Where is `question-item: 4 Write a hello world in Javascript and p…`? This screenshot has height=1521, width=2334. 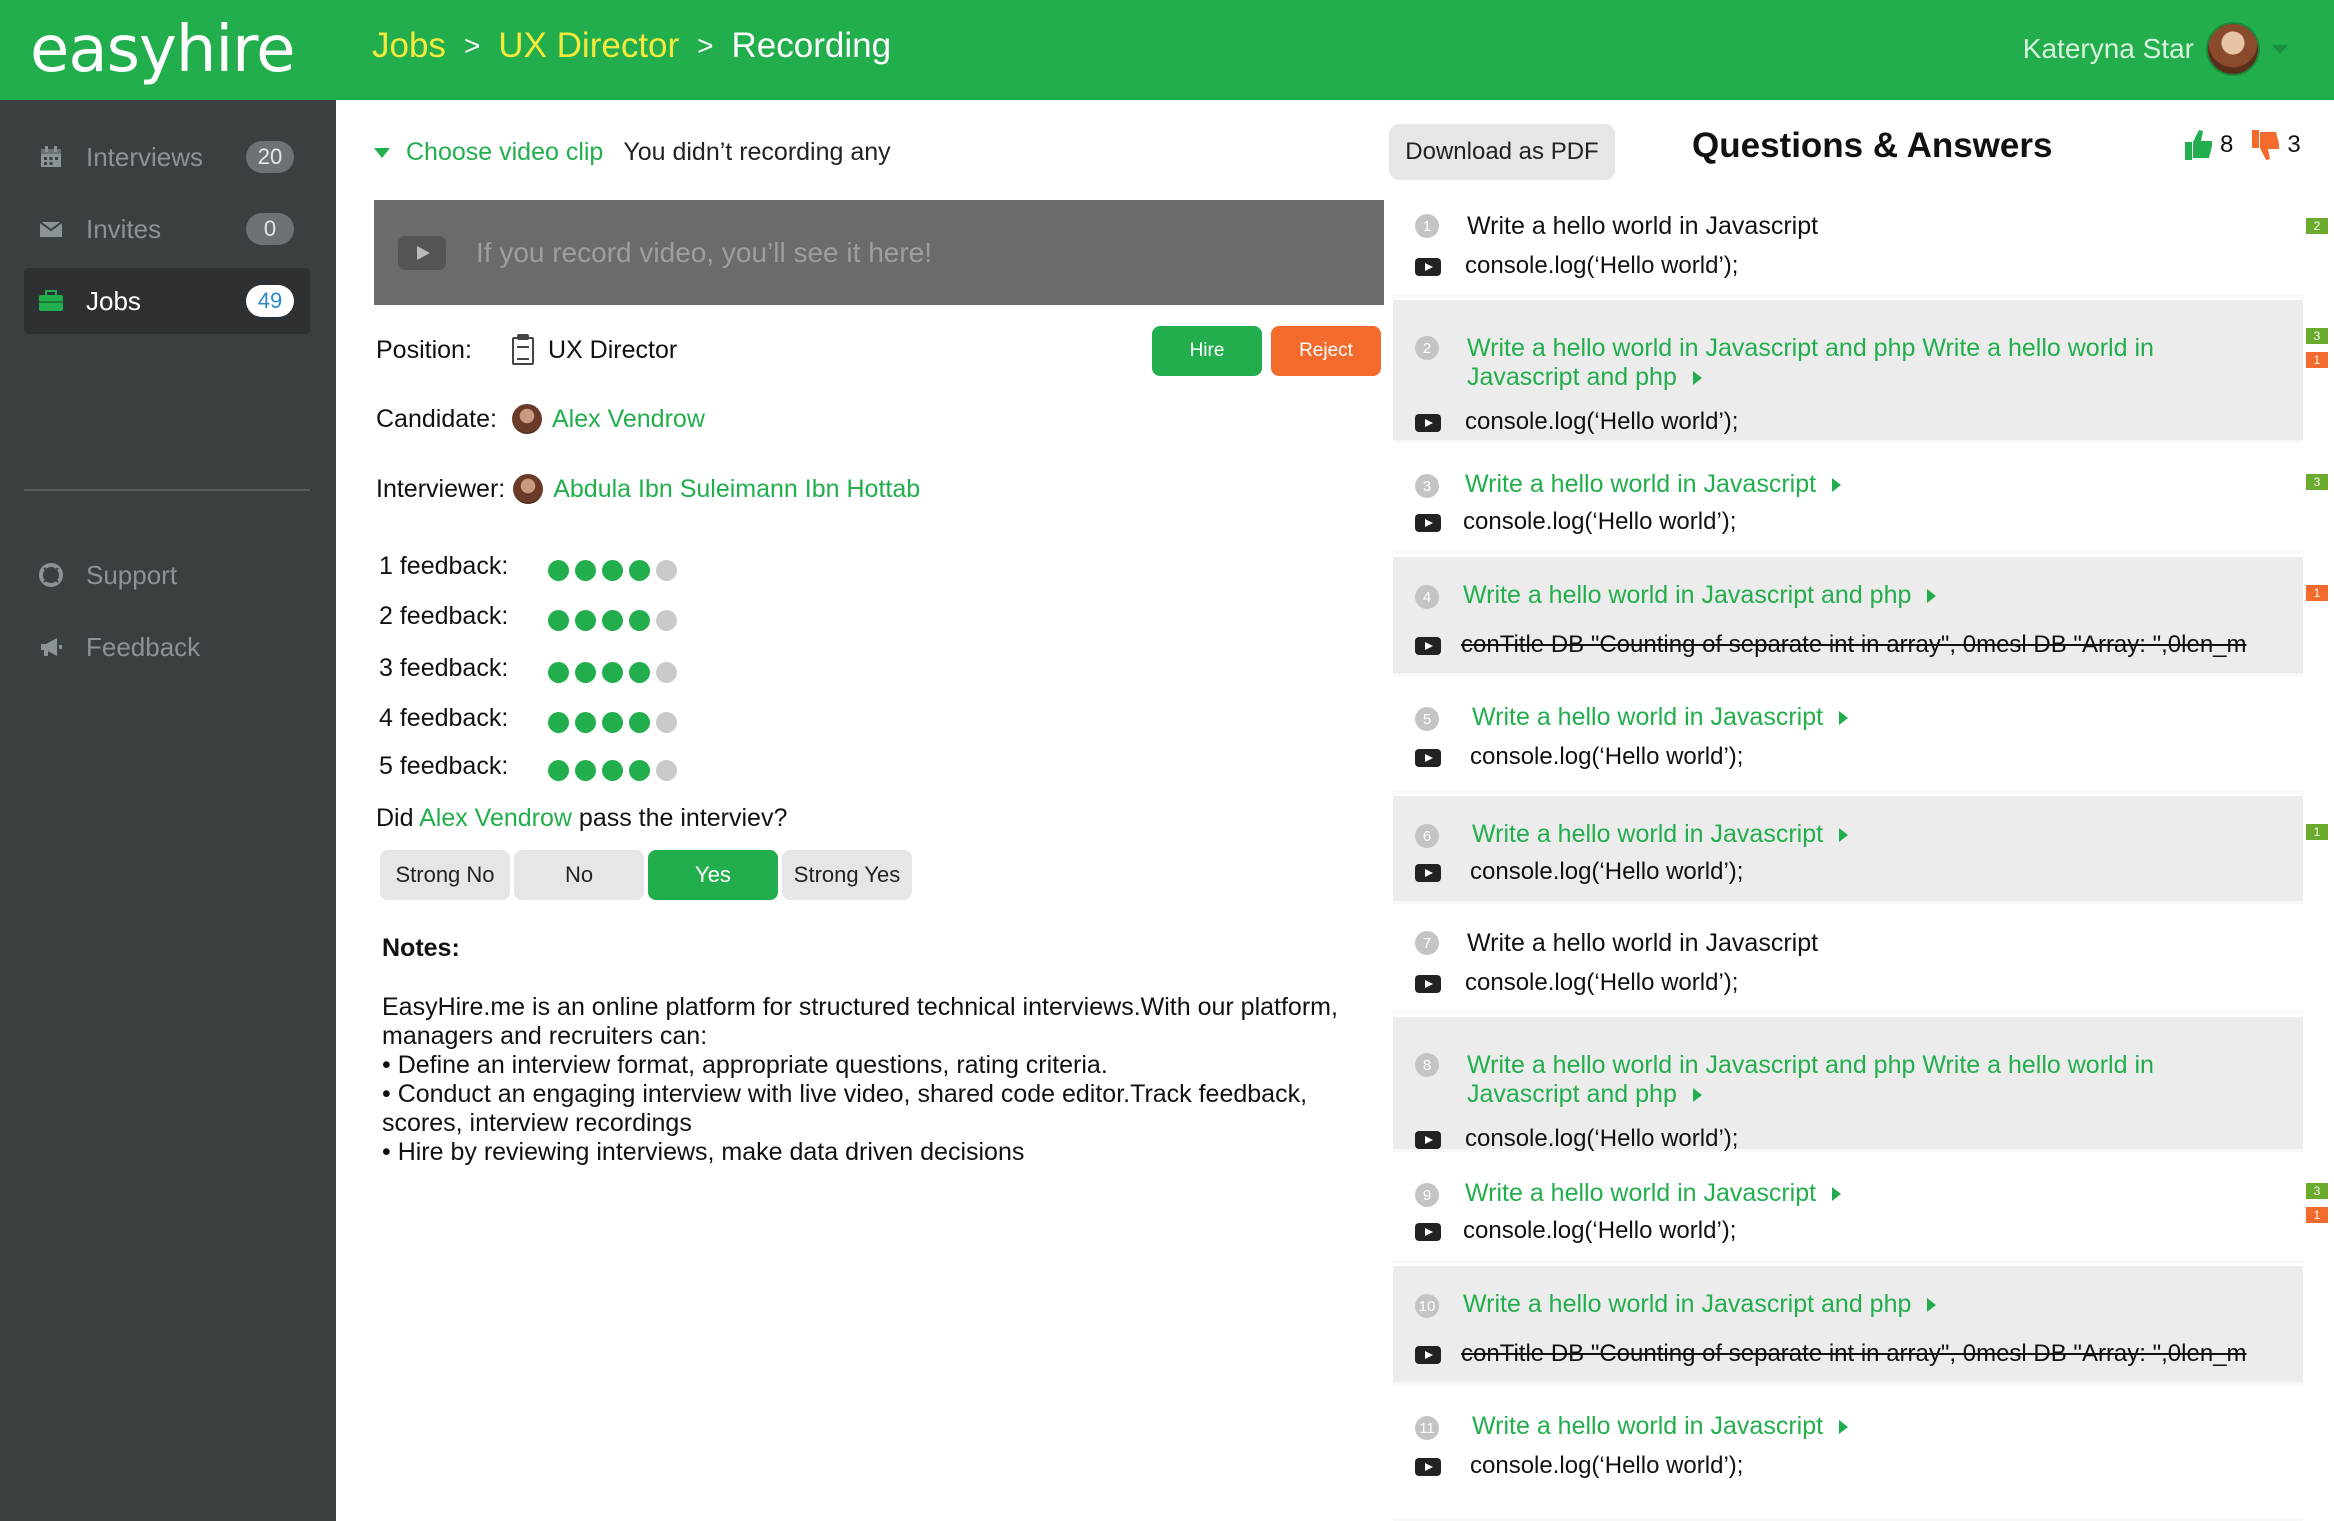
question-item: 4 Write a hello world in Javascript and p… is located at coordinates (1848, 616).